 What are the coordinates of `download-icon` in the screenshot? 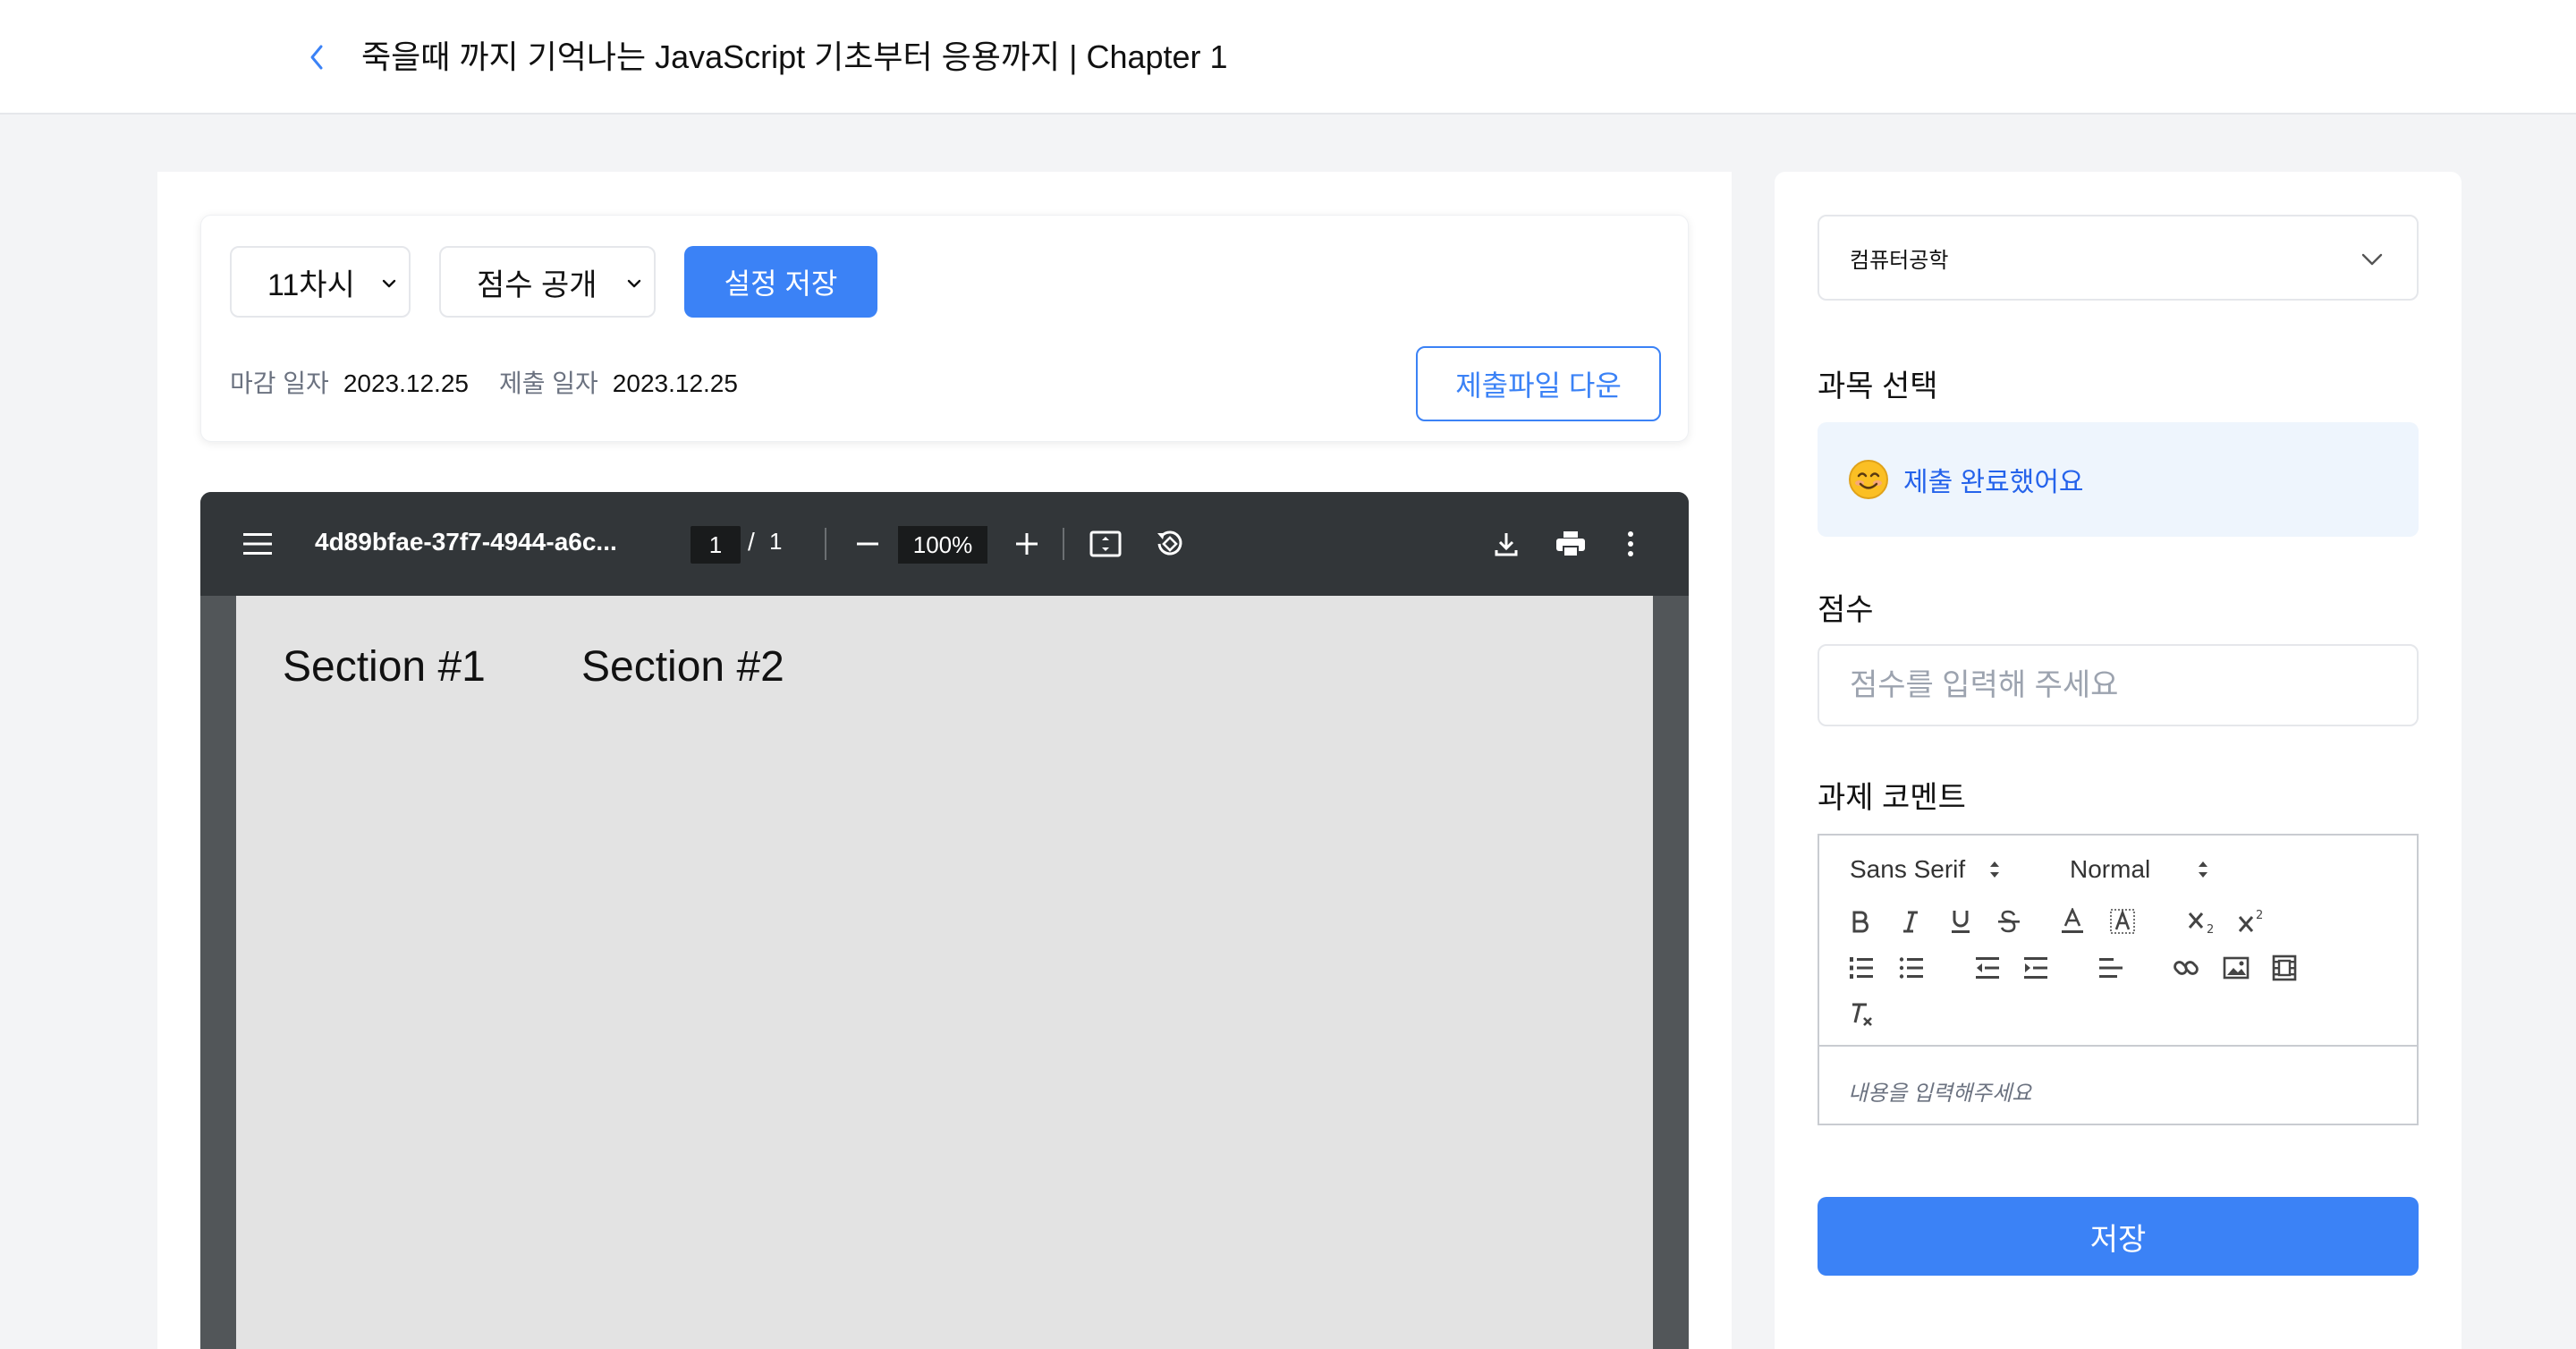 It's located at (1506, 544).